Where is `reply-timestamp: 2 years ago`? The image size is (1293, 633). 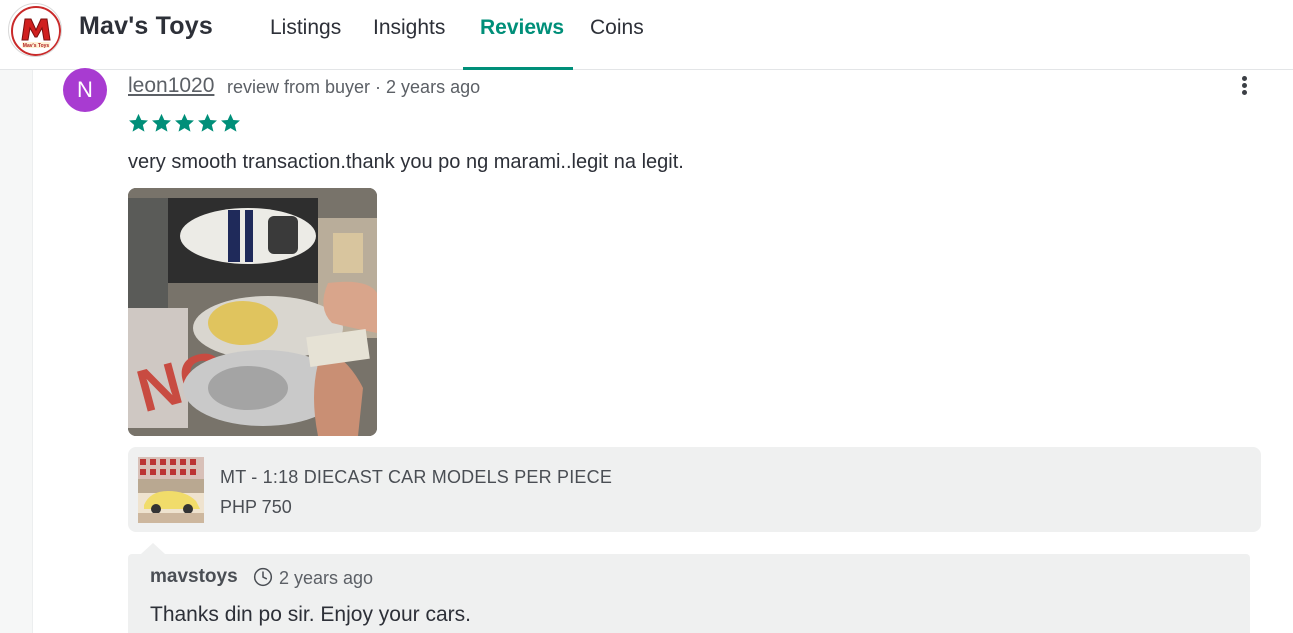 reply-timestamp: 2 years ago is located at coordinates (326, 578).